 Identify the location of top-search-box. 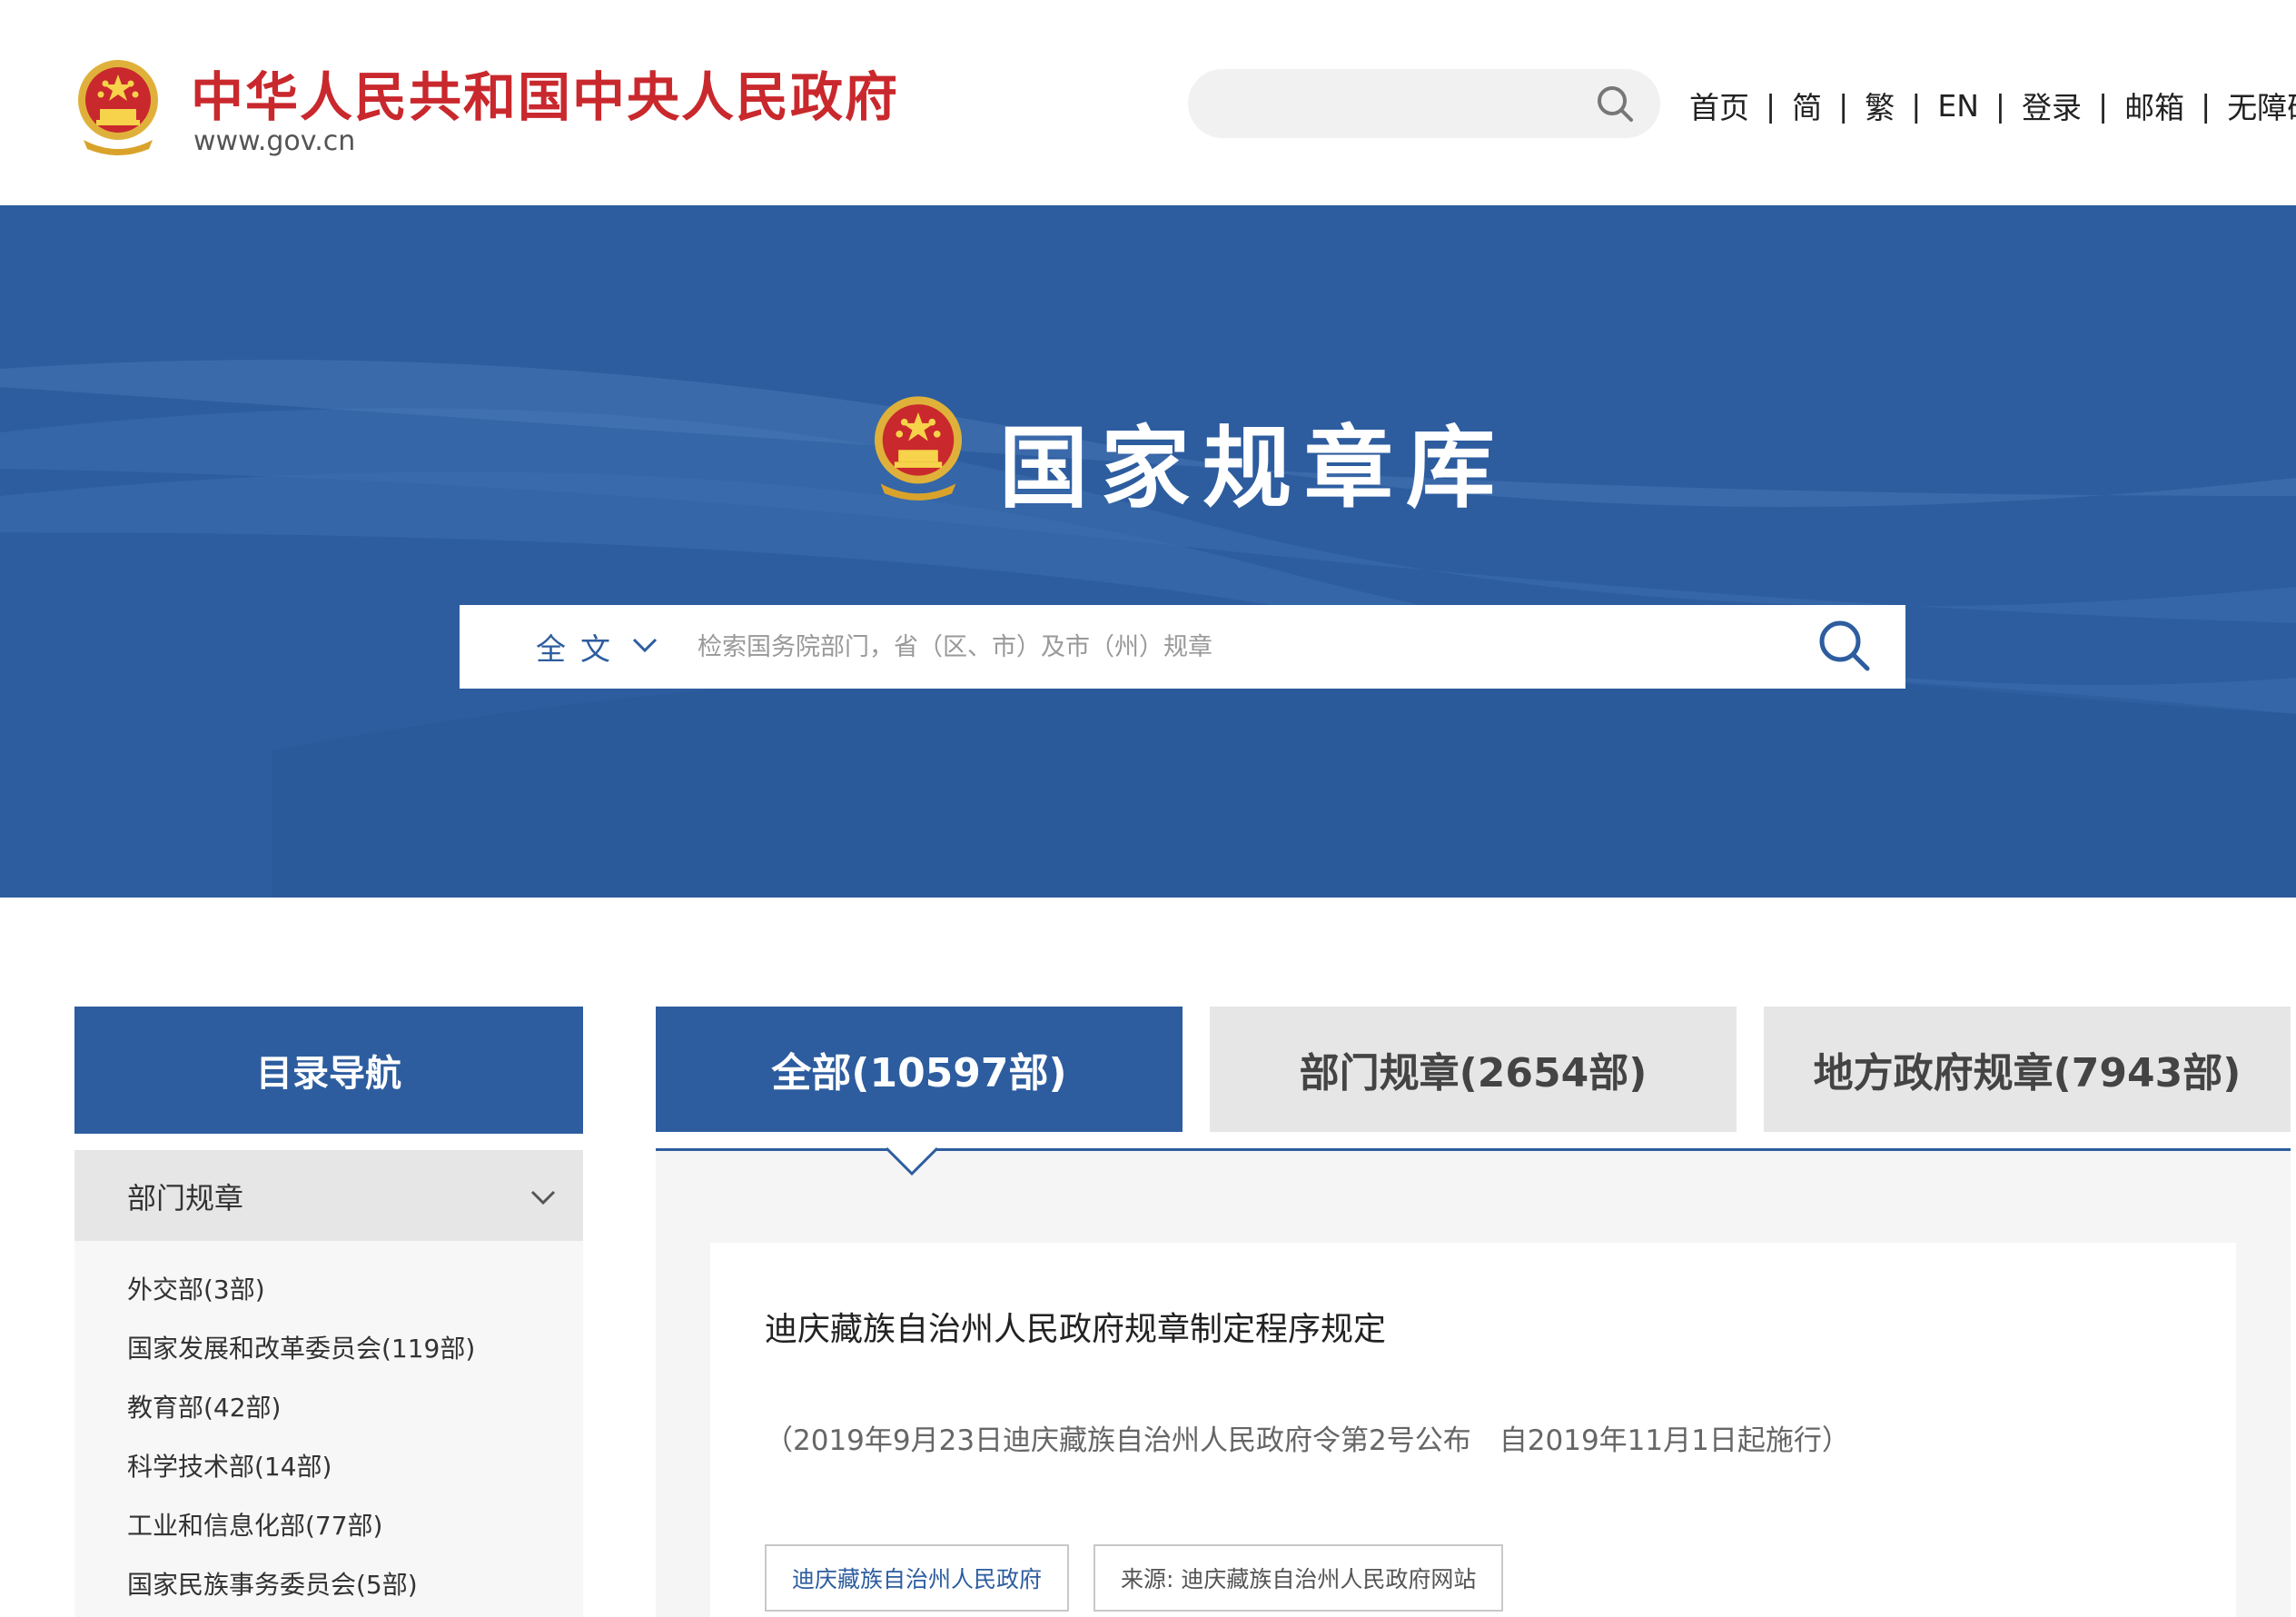
(1424, 104).